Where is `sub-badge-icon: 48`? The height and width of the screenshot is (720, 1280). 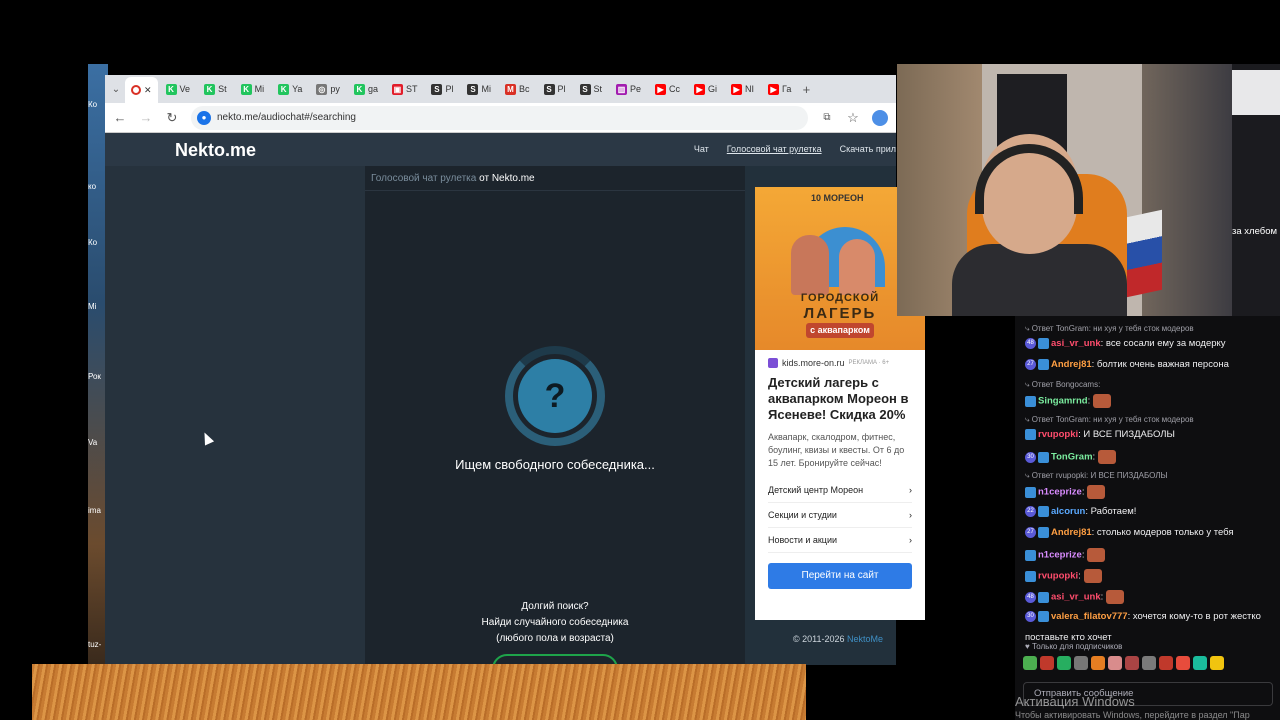 sub-badge-icon: 48 is located at coordinates (1030, 343).